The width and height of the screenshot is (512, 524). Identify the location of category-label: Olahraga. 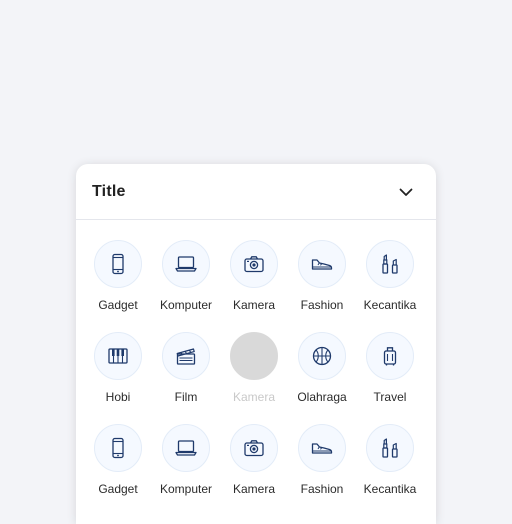
(322, 397).